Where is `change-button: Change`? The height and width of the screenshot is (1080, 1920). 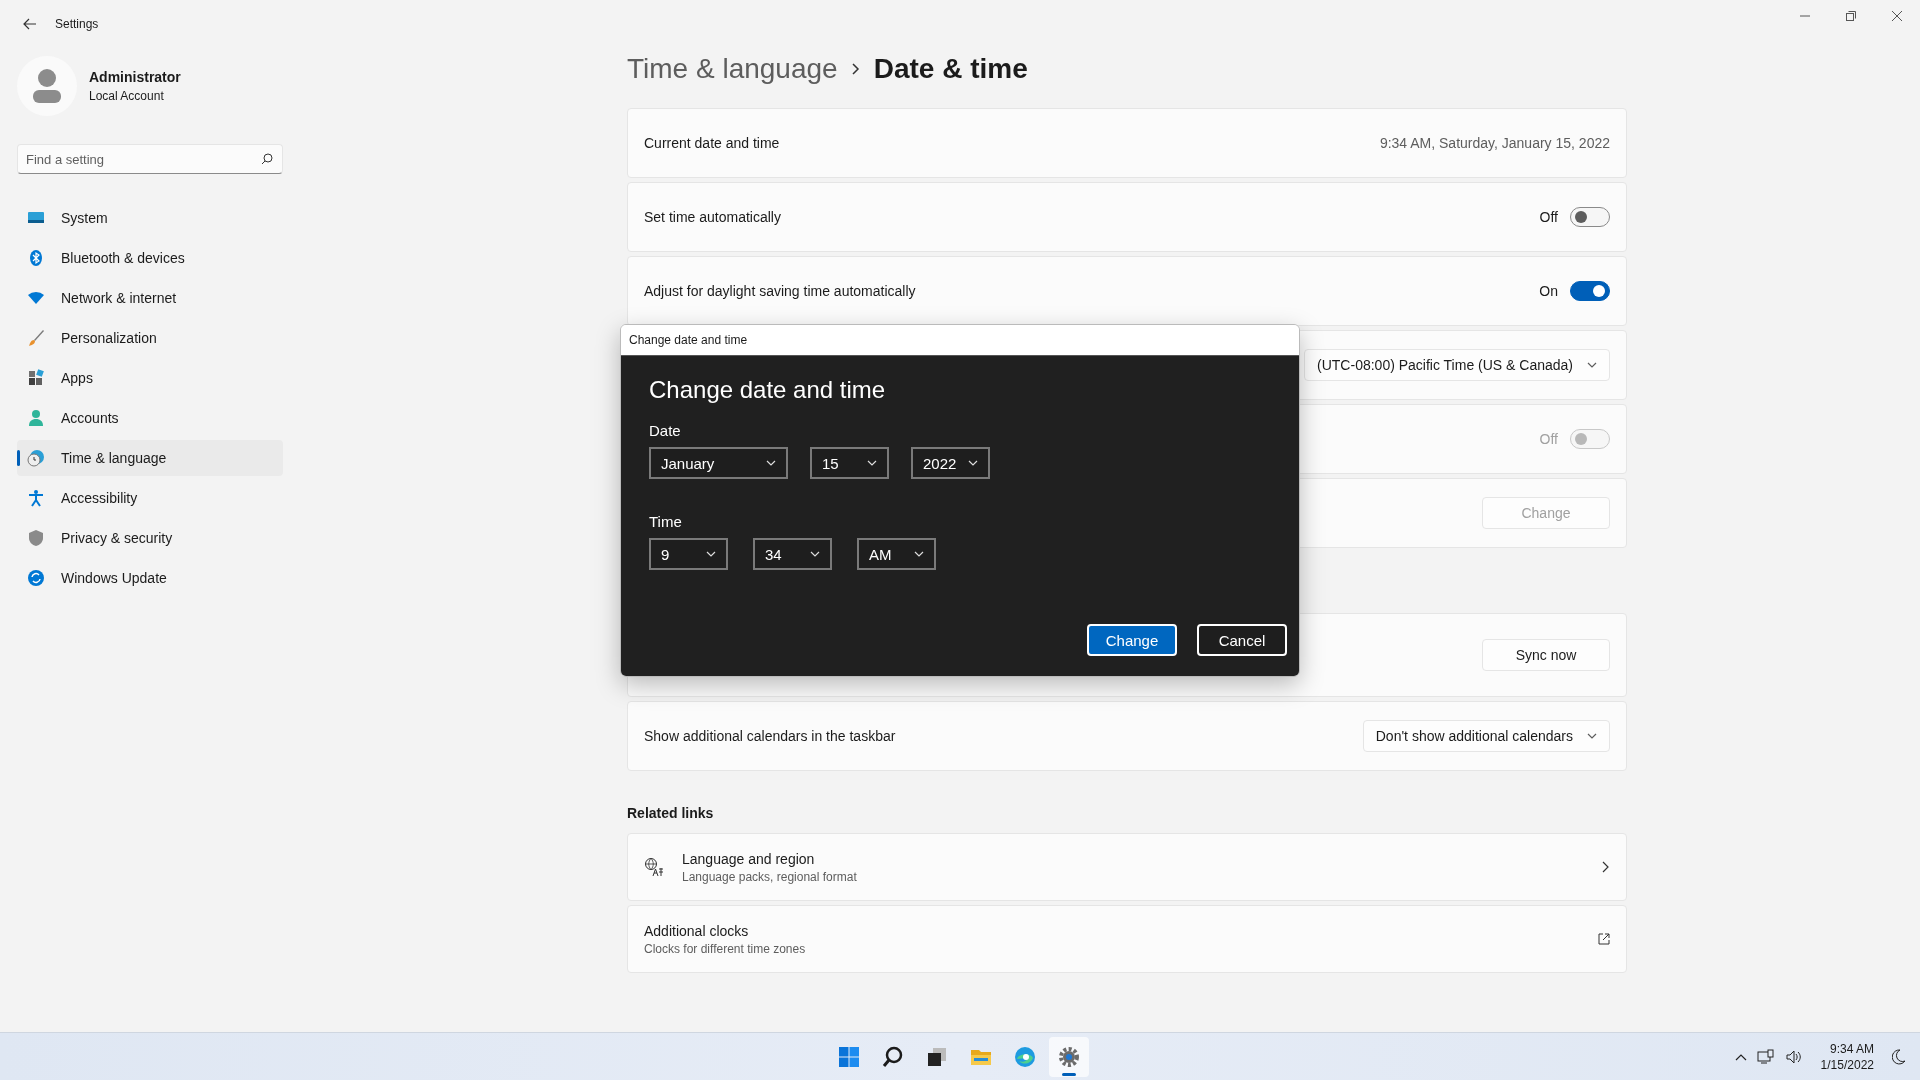
change-button: Change is located at coordinates (1132, 640).